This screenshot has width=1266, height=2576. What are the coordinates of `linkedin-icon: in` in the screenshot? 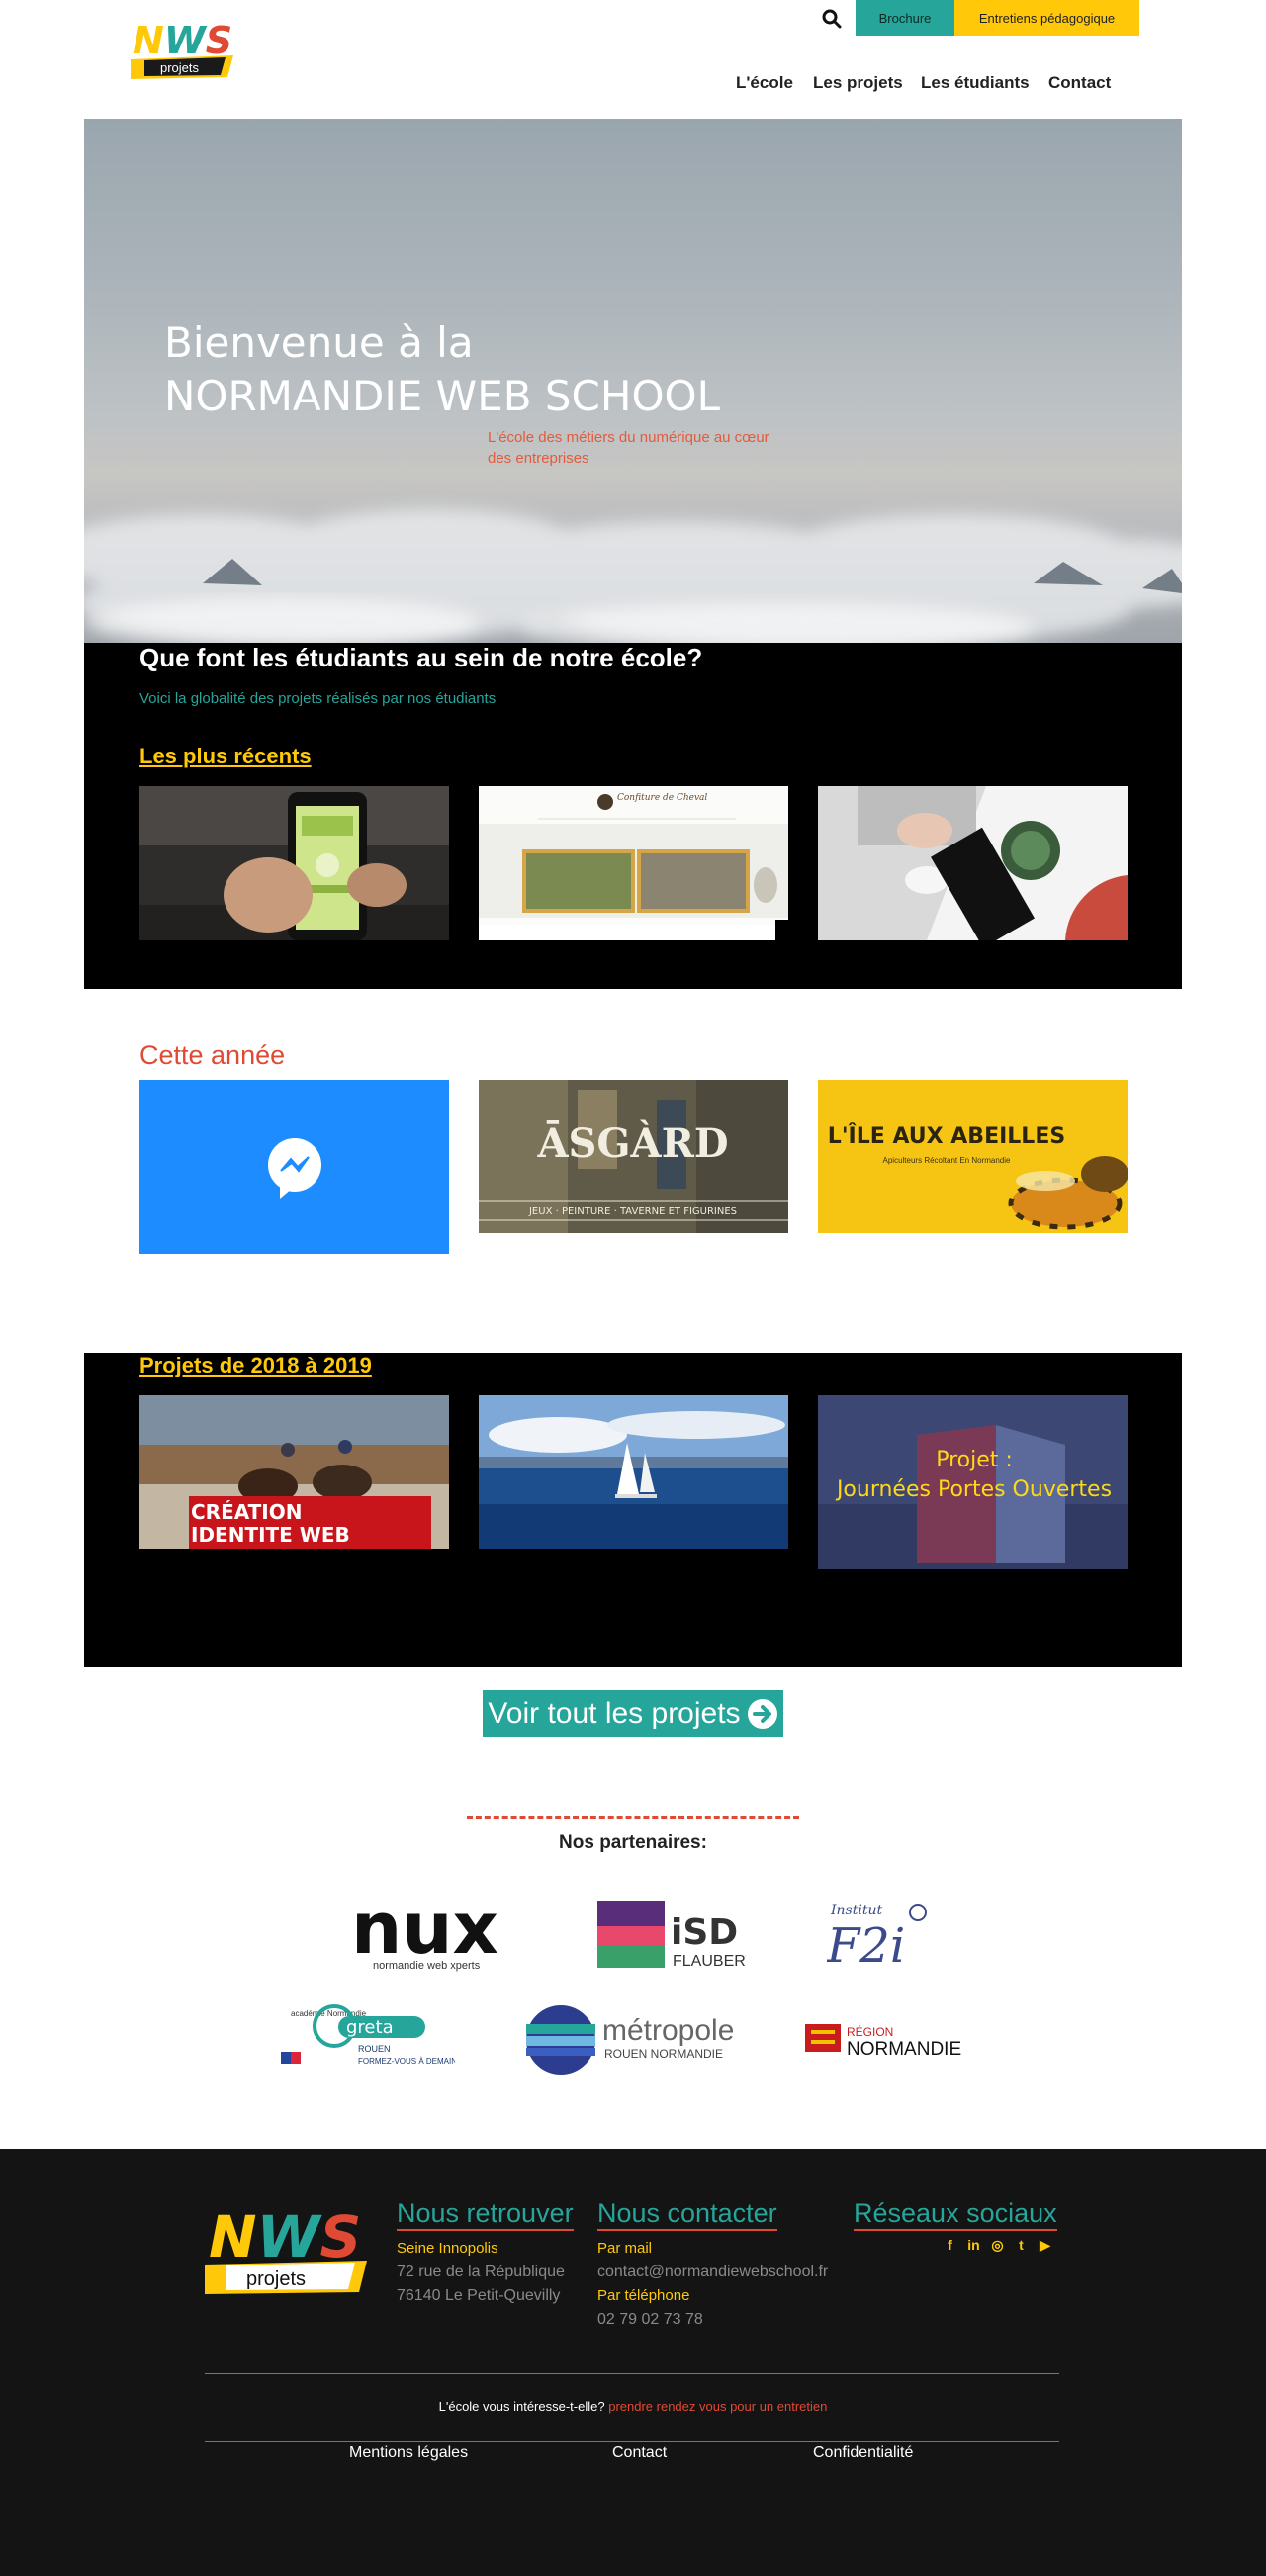 It's located at (973, 2245).